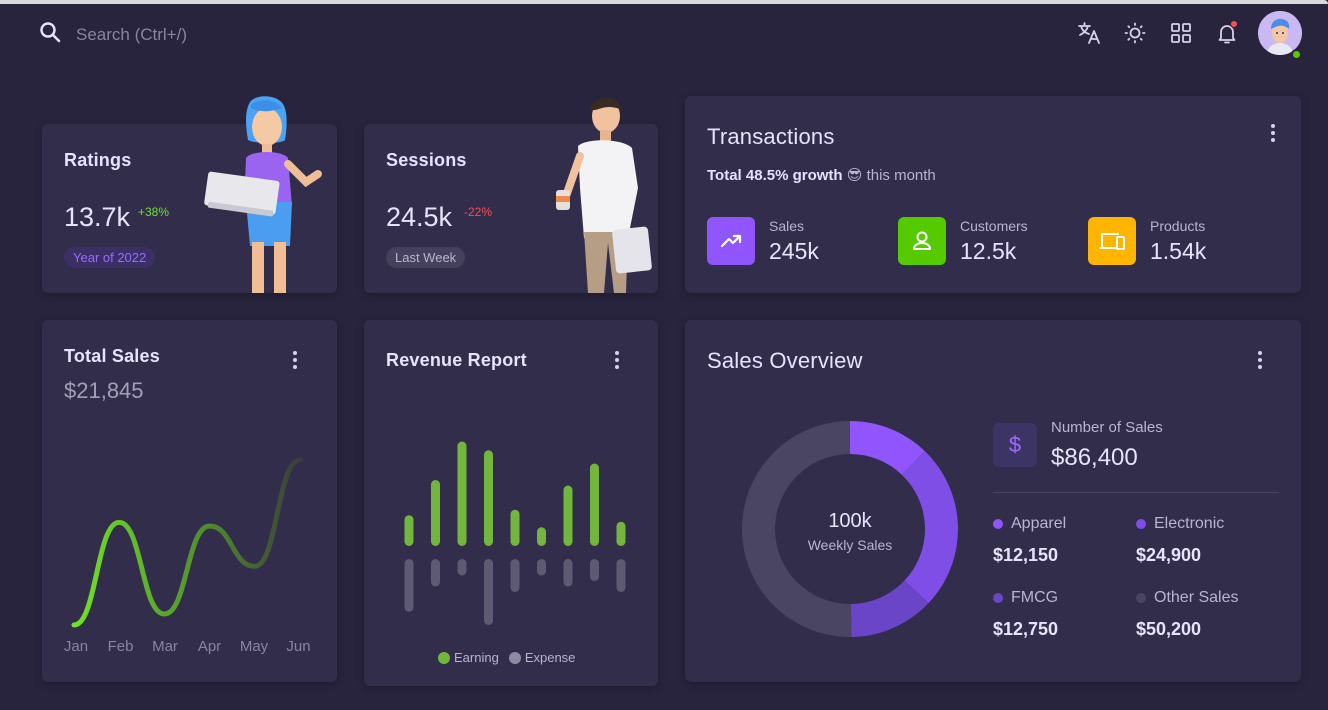 This screenshot has width=1328, height=710. I want to click on dollar-icon: $, so click(1015, 445).